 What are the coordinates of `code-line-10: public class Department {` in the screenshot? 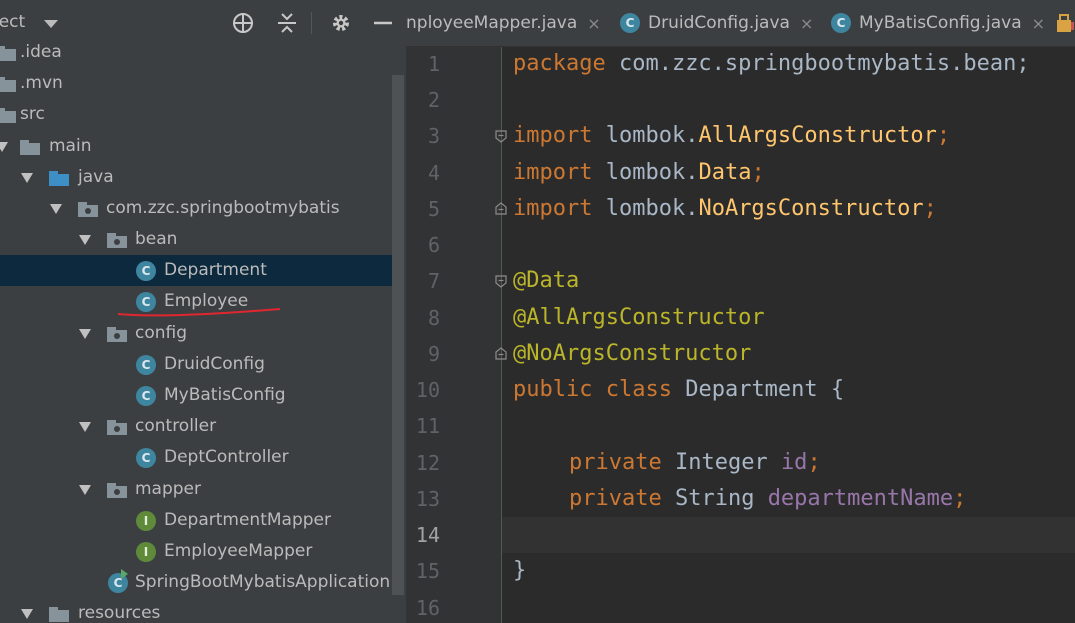 It's located at (678, 390).